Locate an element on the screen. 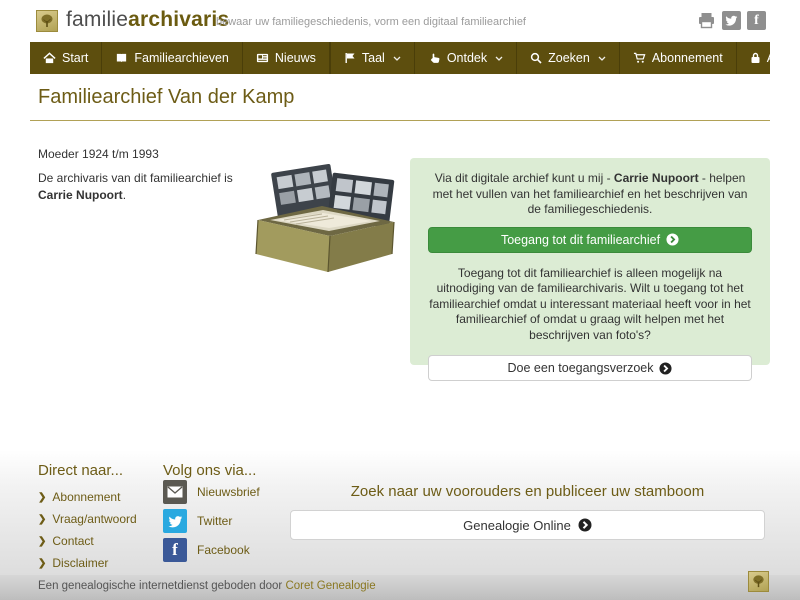 The height and width of the screenshot is (600, 800). follow-link-label: Nieuwsbrief is located at coordinates (228, 492).